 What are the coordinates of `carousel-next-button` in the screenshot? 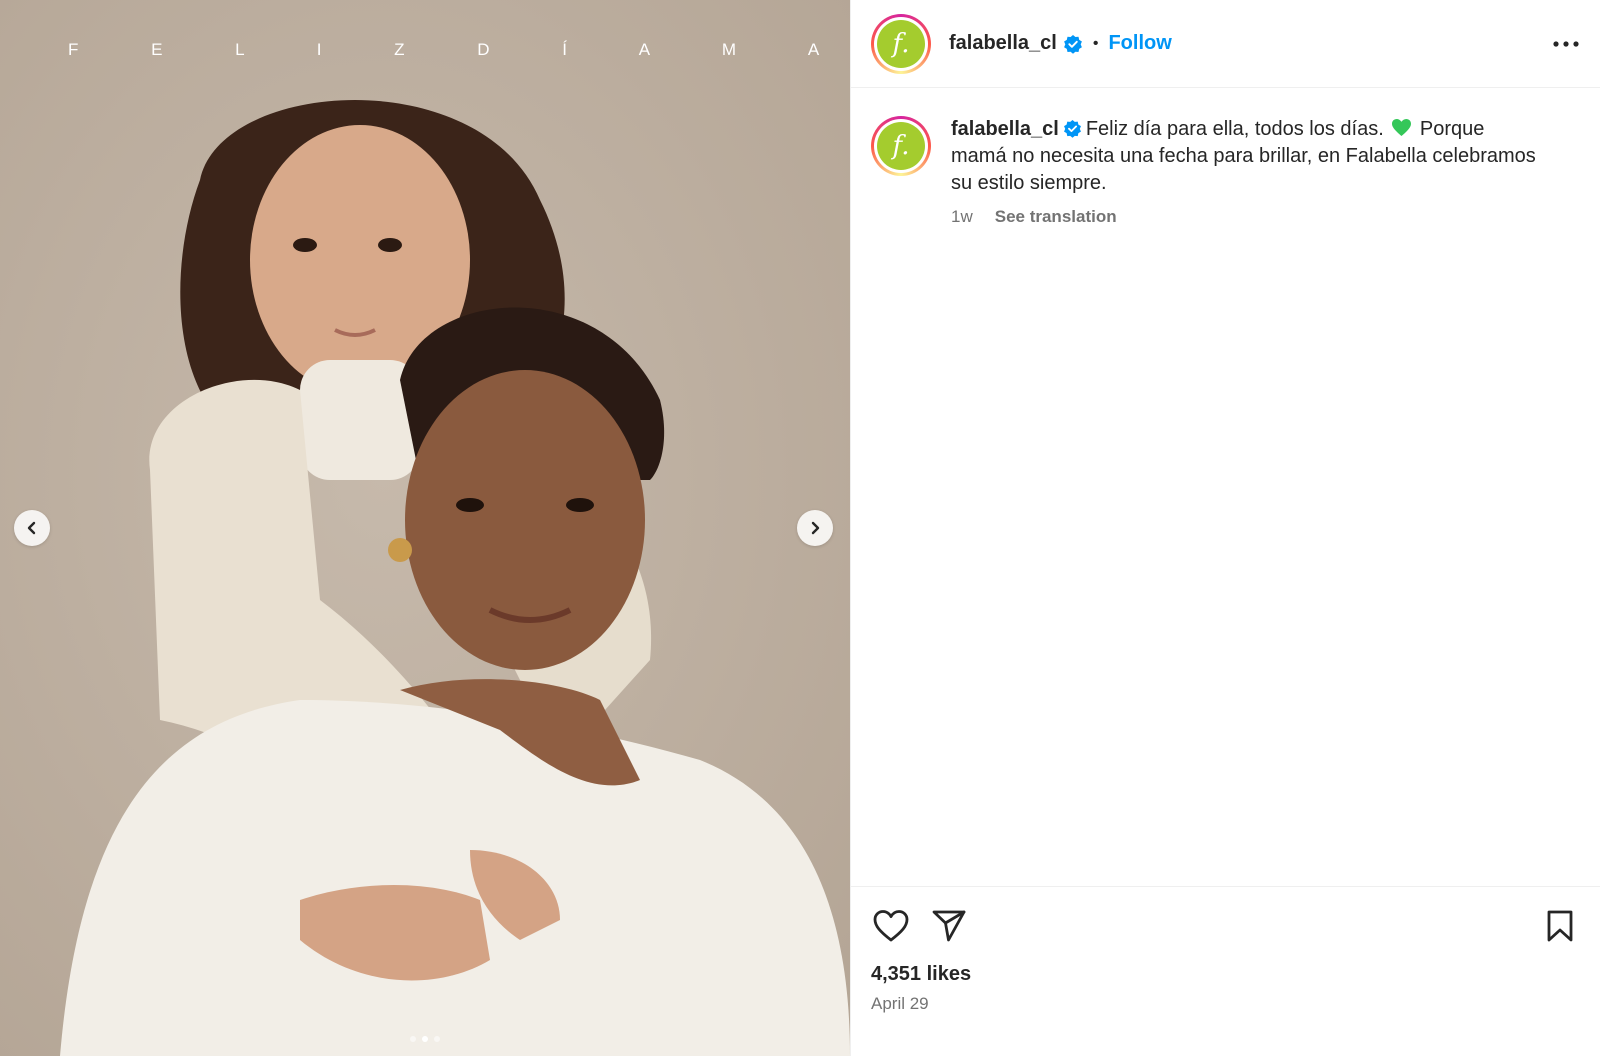 It's located at (815, 528).